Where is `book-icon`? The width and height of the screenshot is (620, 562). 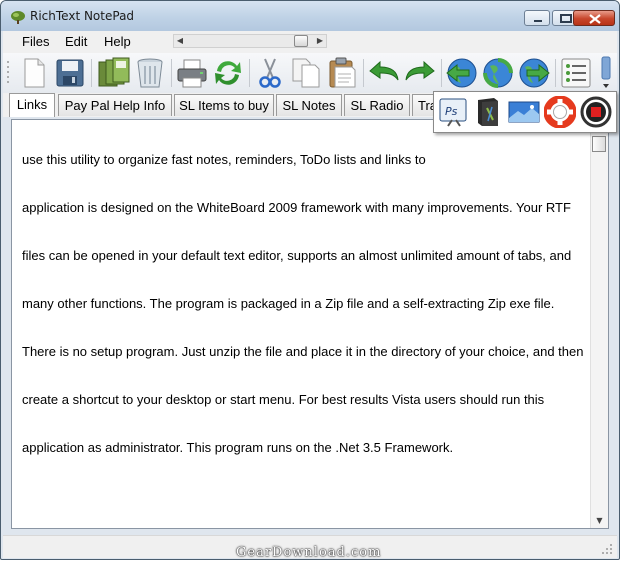
book-icon is located at coordinates (488, 112).